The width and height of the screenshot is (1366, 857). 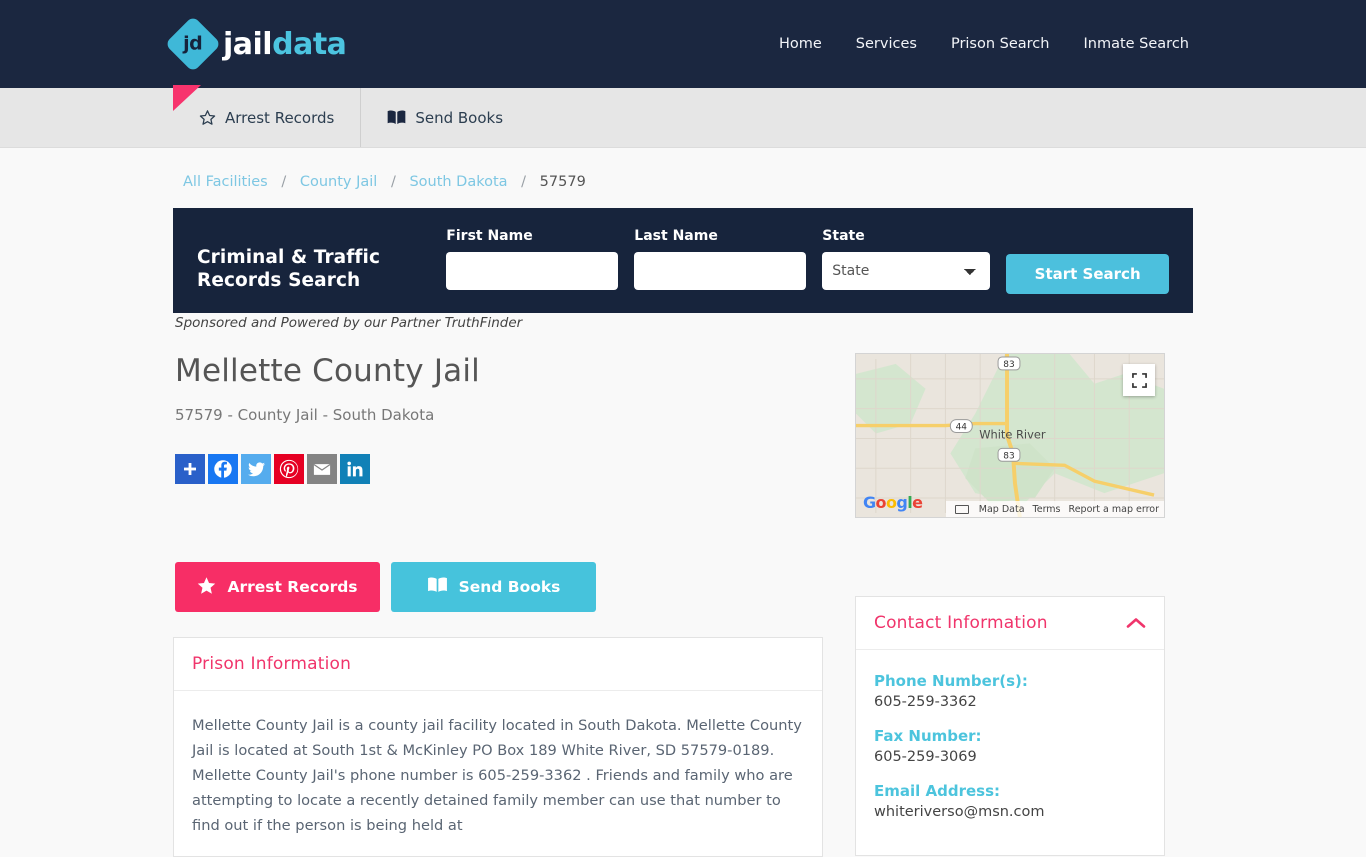 I want to click on nav-item-home: Home, so click(x=800, y=44).